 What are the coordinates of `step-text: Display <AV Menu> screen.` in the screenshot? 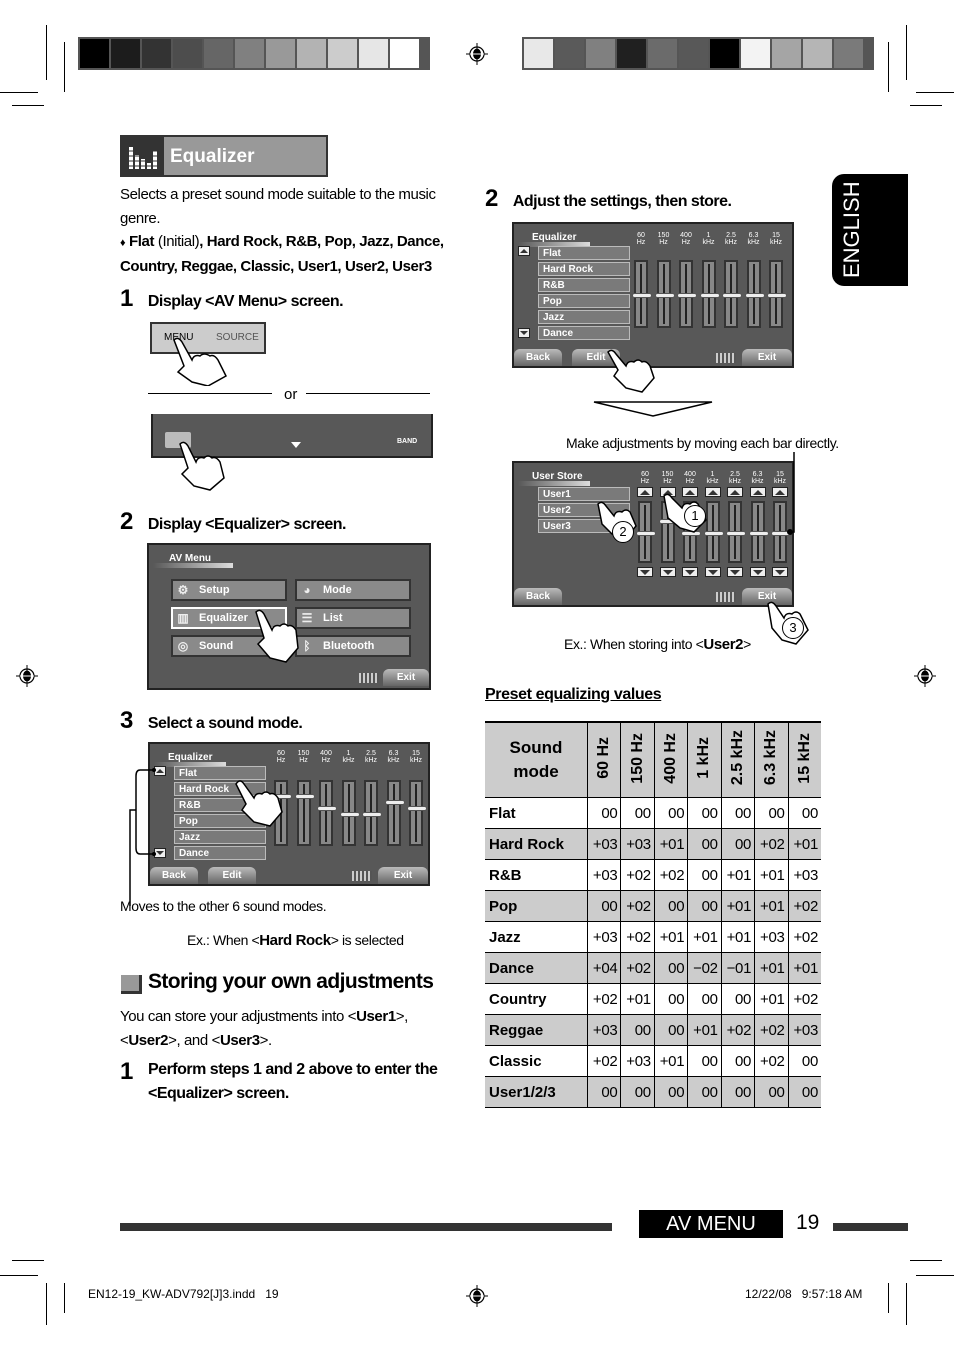 It's located at (245, 301).